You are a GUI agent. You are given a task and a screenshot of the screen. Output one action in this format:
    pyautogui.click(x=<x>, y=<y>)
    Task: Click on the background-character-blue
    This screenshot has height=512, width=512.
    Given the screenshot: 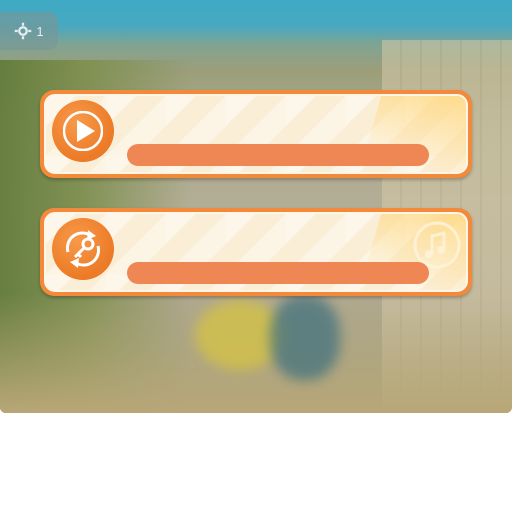 What is the action you would take?
    pyautogui.click(x=305, y=337)
    